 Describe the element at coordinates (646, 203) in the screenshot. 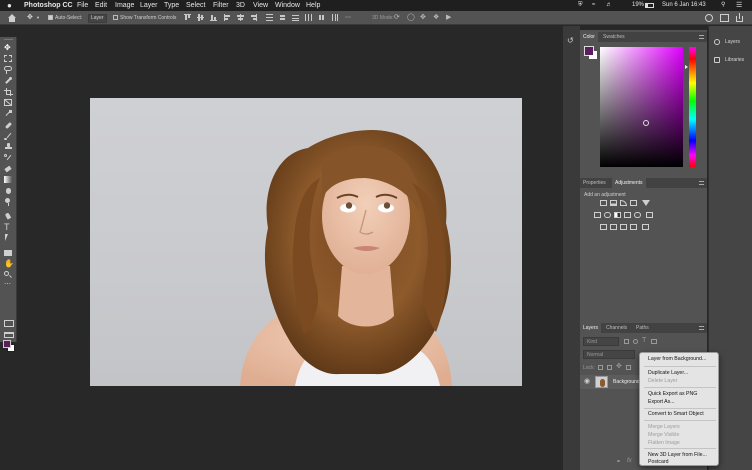

I see `vibrance-icon` at that location.